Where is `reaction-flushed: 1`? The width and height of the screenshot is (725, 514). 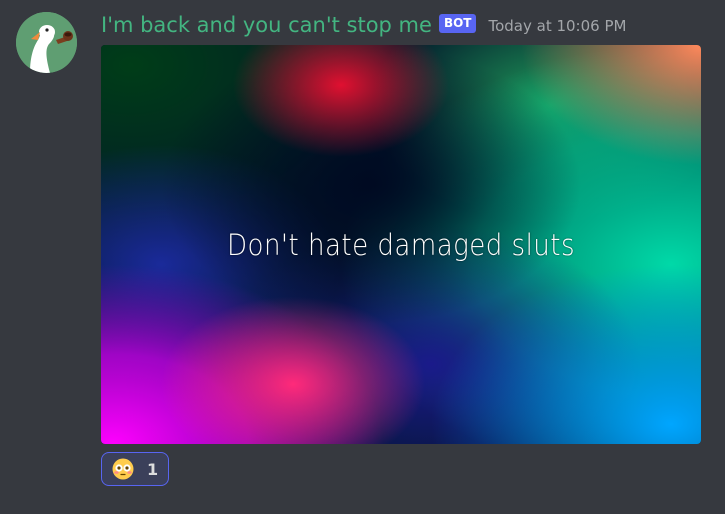
reaction-flushed: 1 is located at coordinates (135, 469).